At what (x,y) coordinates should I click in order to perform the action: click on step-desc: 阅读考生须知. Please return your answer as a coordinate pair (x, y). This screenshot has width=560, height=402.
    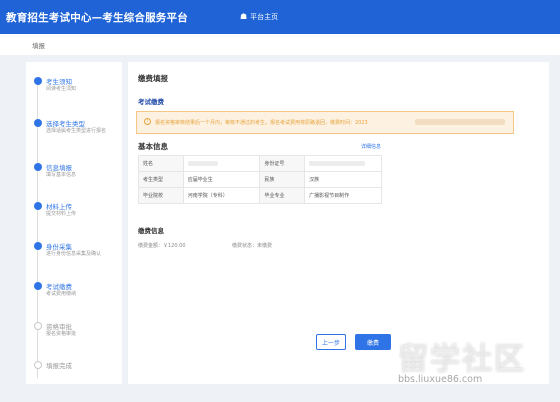
    Looking at the image, I should click on (61, 89).